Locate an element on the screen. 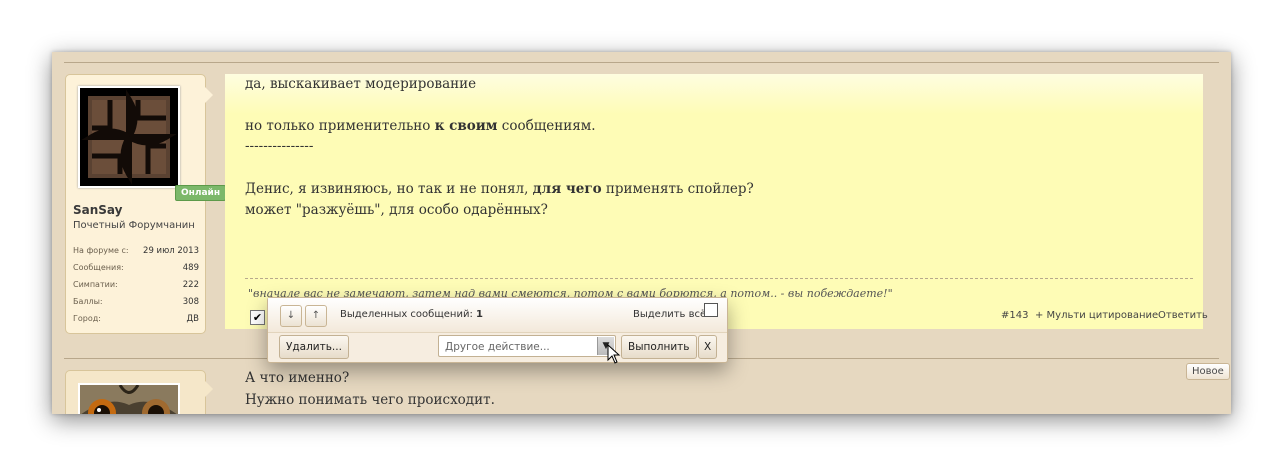  text-run: --------------- is located at coordinates (279, 146).